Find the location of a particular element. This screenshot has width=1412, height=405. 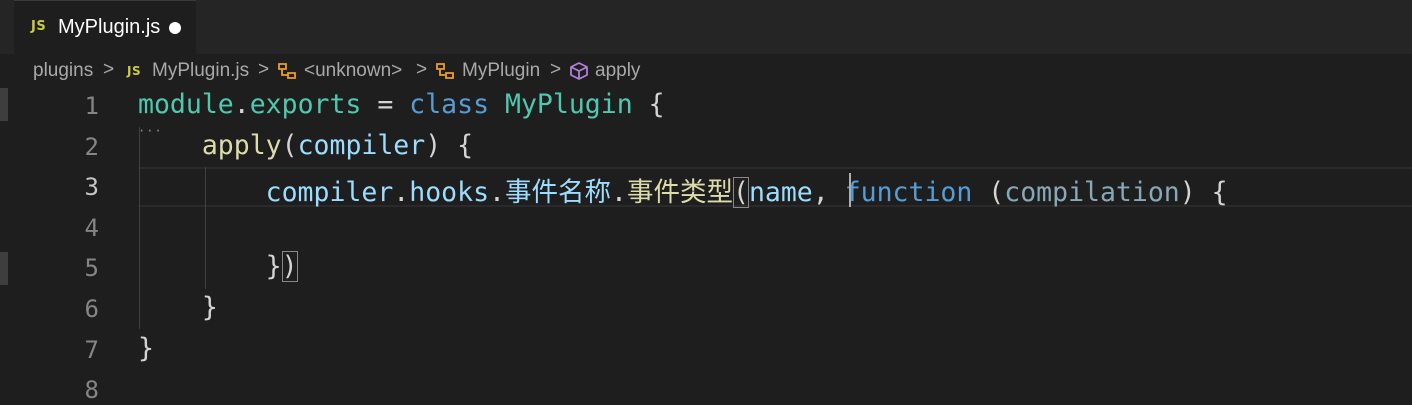

tab-bar: JS MyPlugin.js is located at coordinates (706, 27).